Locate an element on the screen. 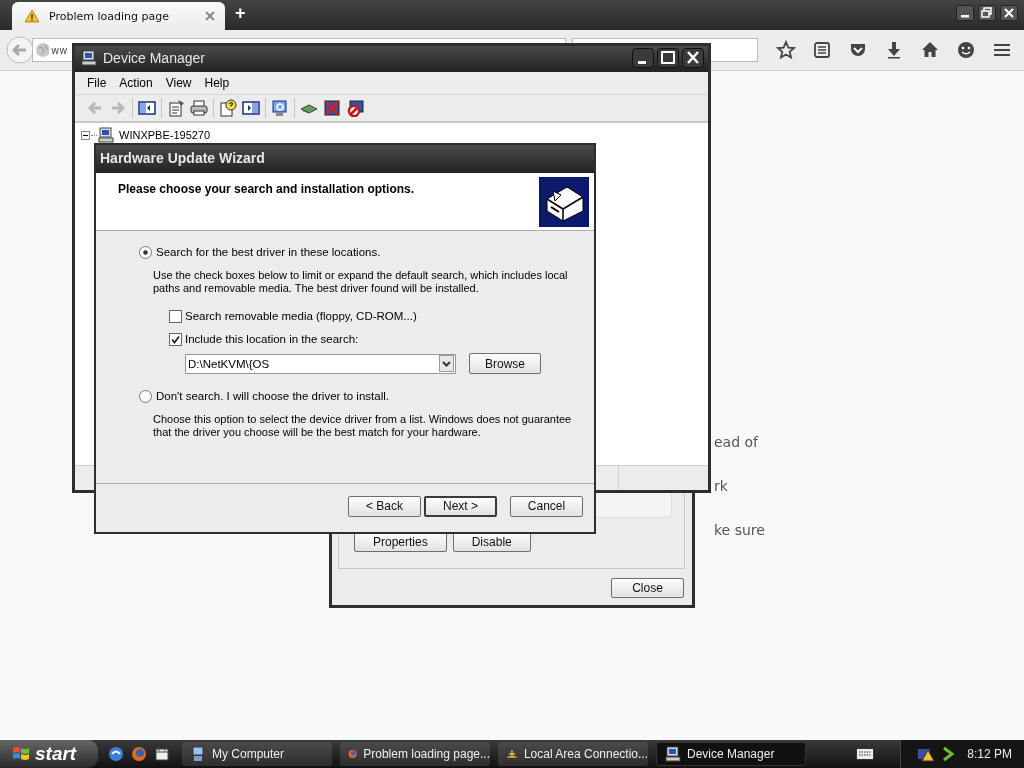 This screenshot has height=768, width=1024. globe-icon is located at coordinates (42, 50).